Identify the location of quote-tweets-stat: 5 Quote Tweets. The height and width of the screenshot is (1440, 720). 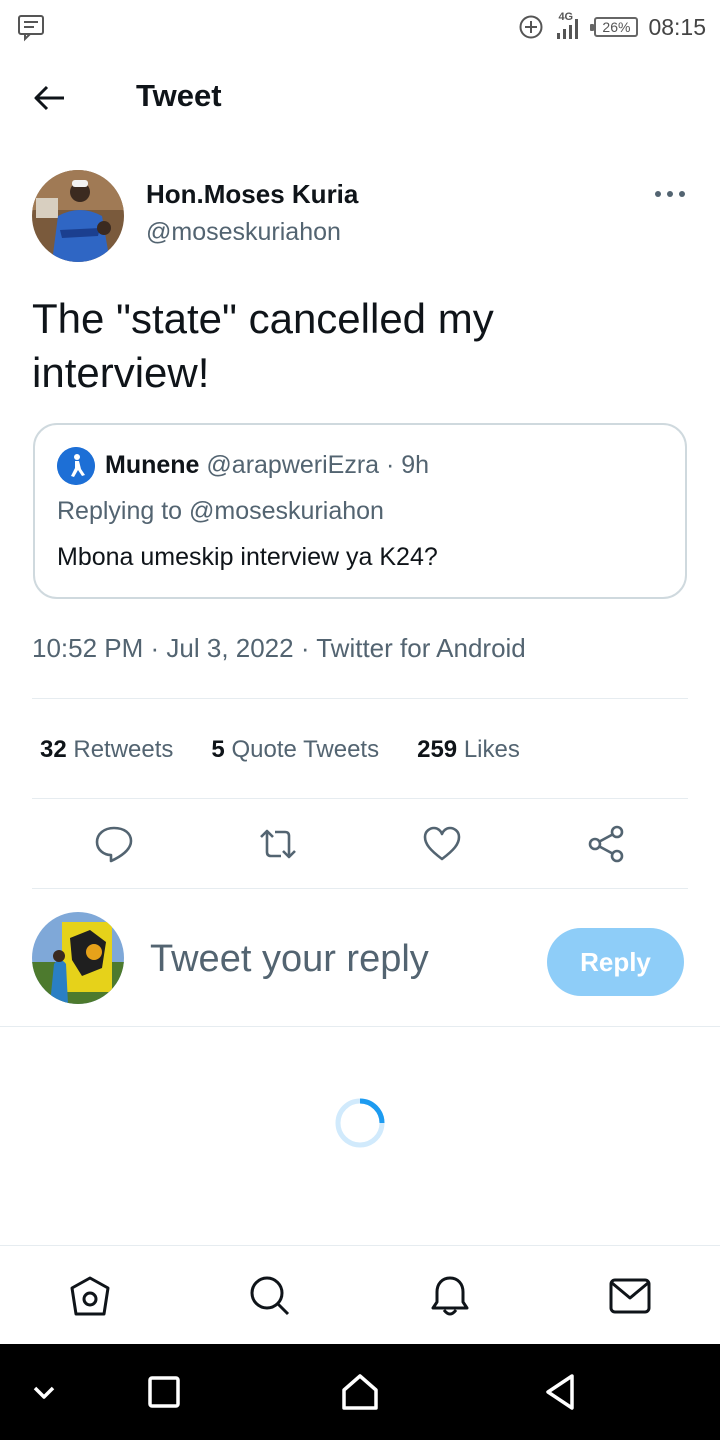
(295, 750).